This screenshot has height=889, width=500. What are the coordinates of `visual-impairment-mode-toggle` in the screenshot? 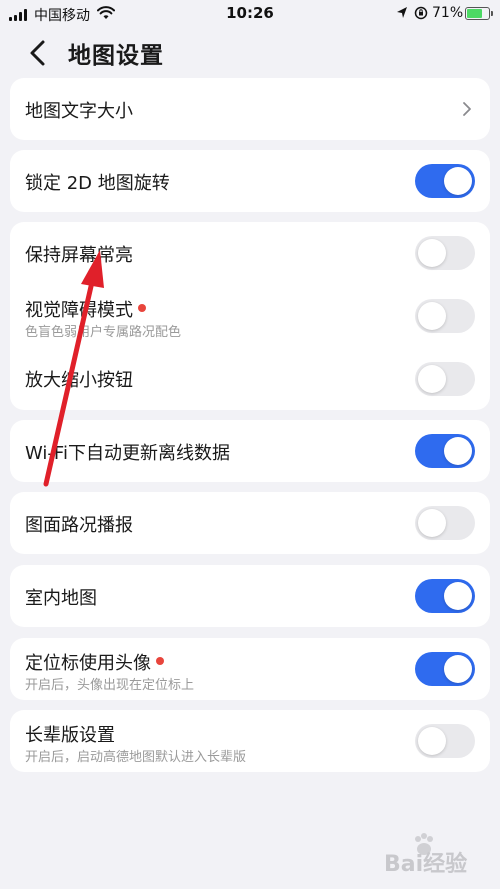 It's located at (445, 316).